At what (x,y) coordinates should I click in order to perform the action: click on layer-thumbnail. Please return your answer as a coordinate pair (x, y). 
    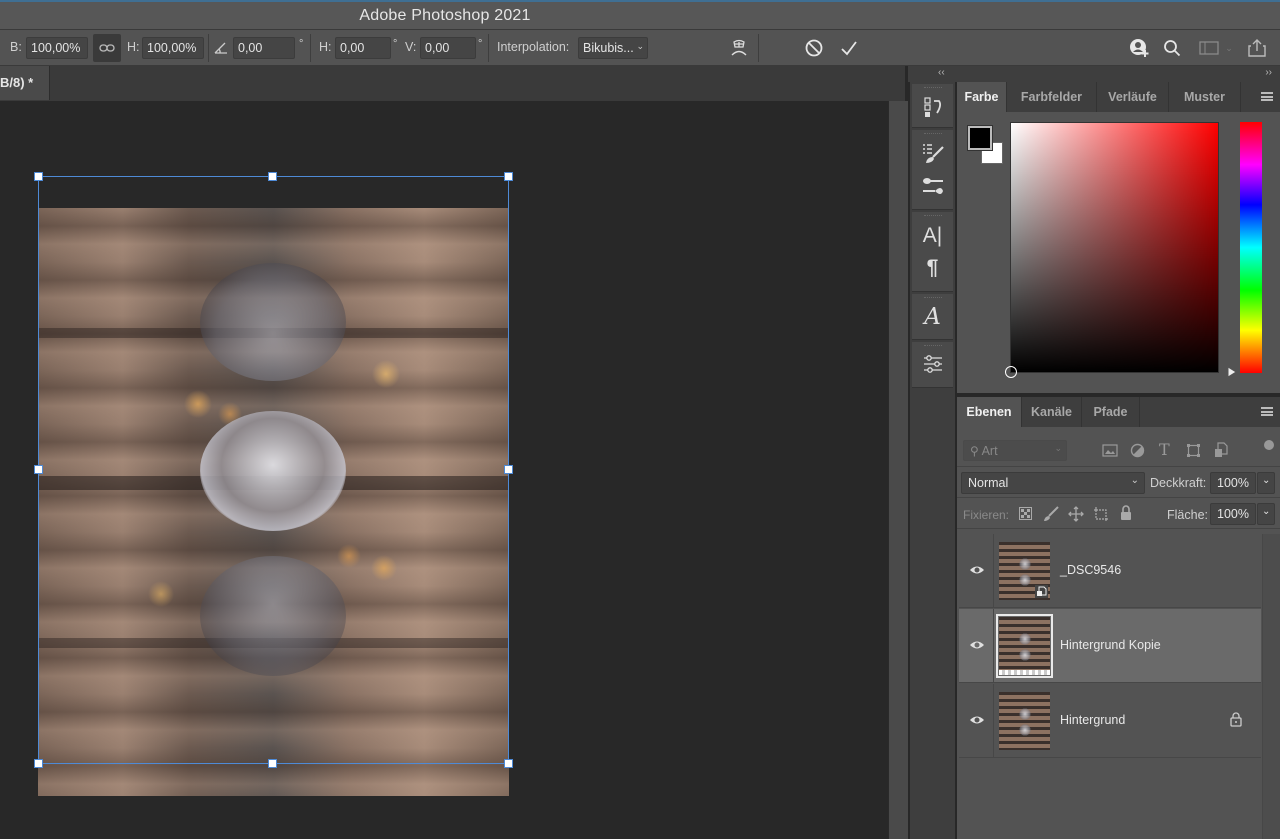
    Looking at the image, I should click on (1024, 646).